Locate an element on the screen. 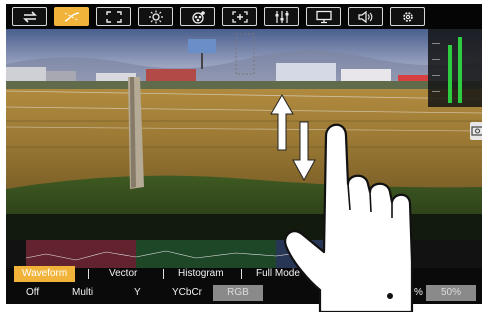  rgb-option: RGB is located at coordinates (238, 293).